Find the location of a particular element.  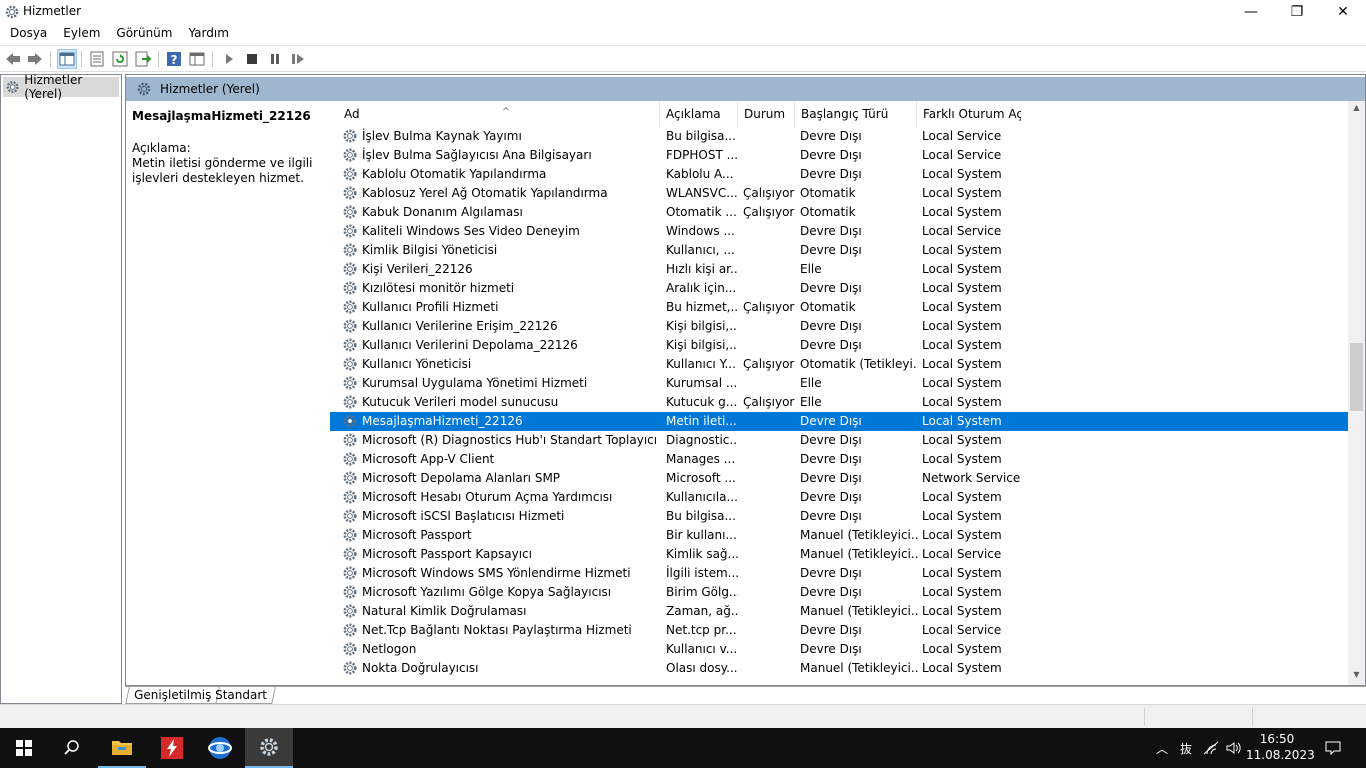

cell-name: MesajlaşmaHizmeti_22126 is located at coordinates (442, 421).